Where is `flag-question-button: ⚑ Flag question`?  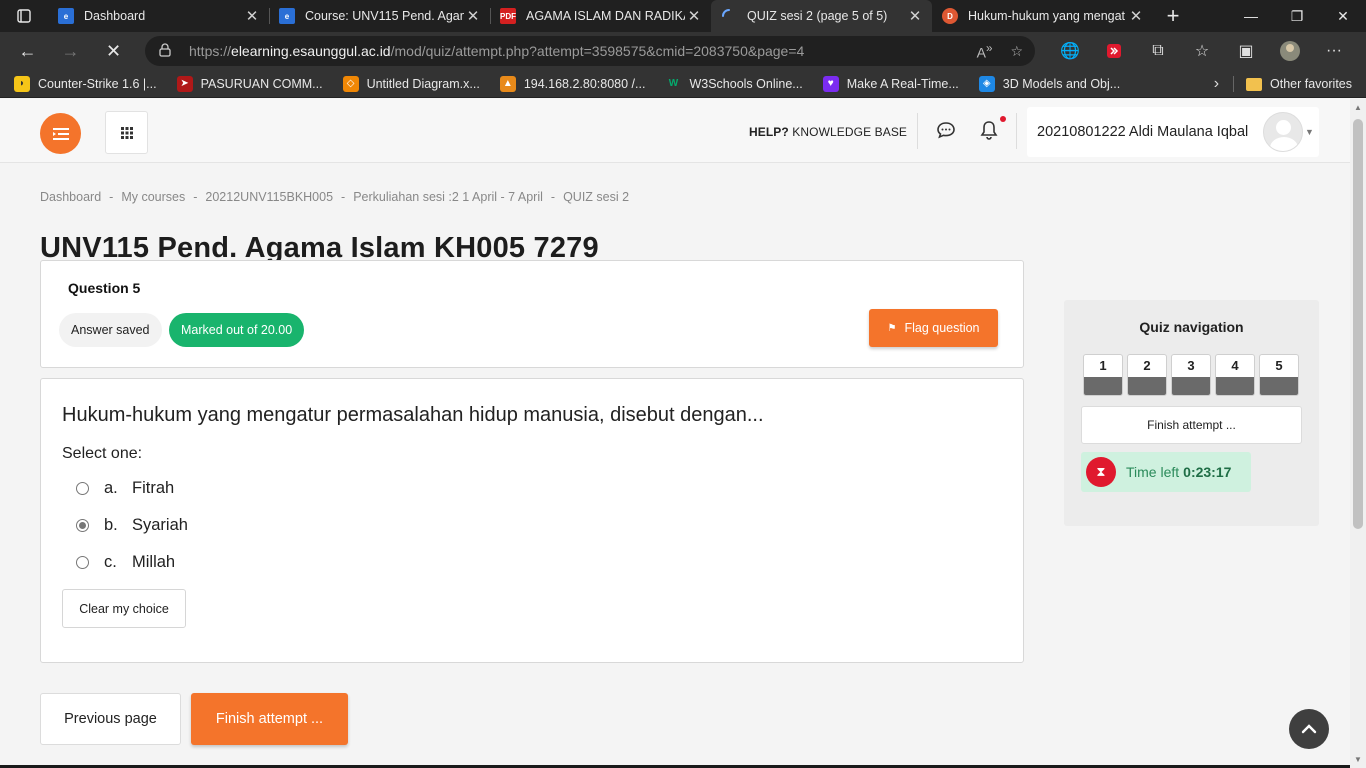
flag-question-button: ⚑ Flag question is located at coordinates (933, 328).